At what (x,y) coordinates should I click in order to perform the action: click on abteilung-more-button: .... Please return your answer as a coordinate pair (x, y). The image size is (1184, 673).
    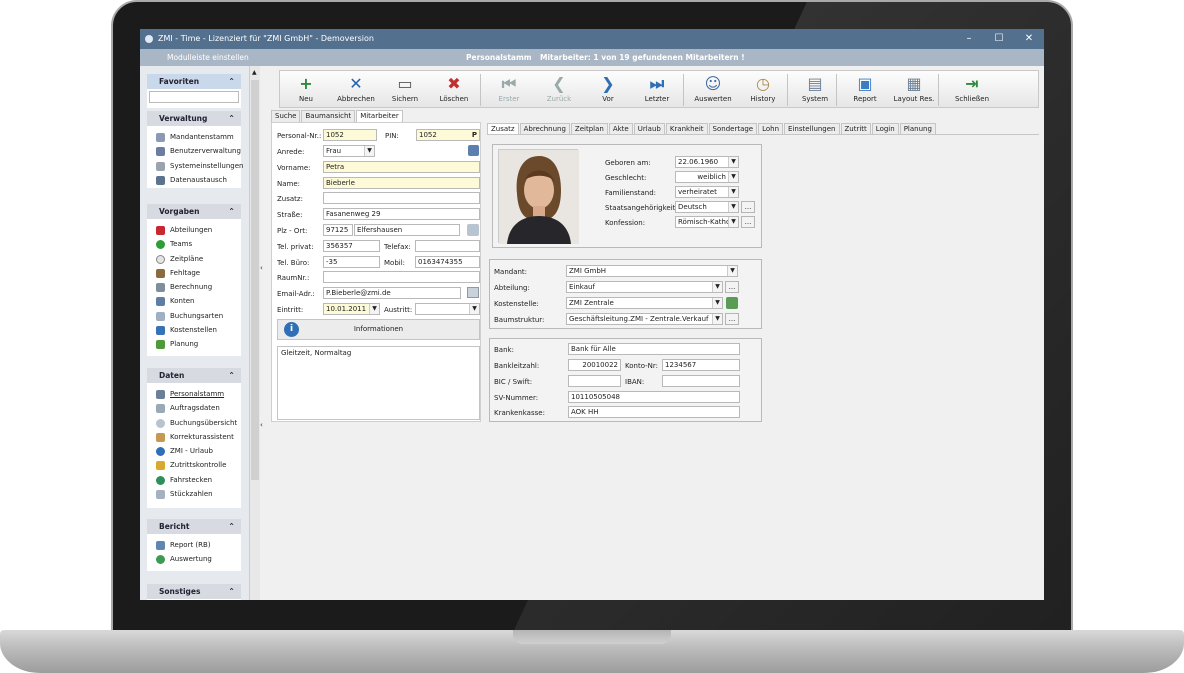
    Looking at the image, I should click on (732, 287).